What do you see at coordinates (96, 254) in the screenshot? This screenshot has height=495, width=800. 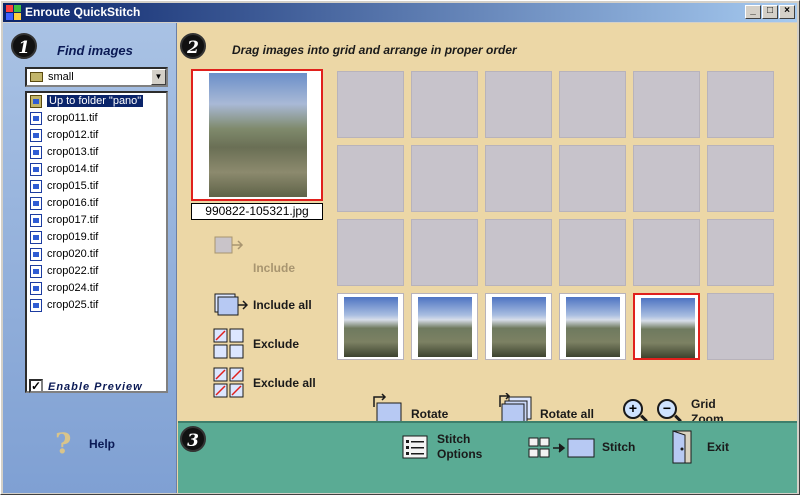 I see `file-list-item: crop020.tif` at bounding box center [96, 254].